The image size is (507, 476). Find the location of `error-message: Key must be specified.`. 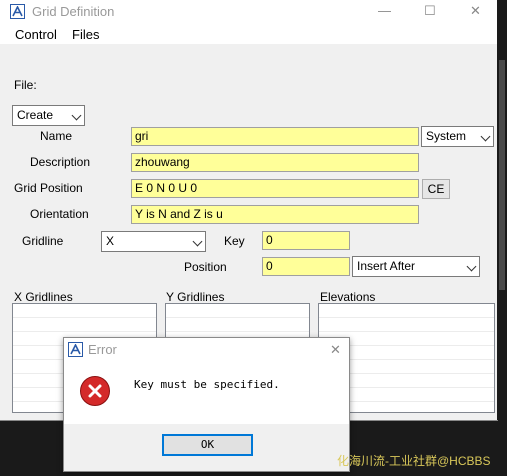

error-message: Key must be specified. is located at coordinates (207, 384).